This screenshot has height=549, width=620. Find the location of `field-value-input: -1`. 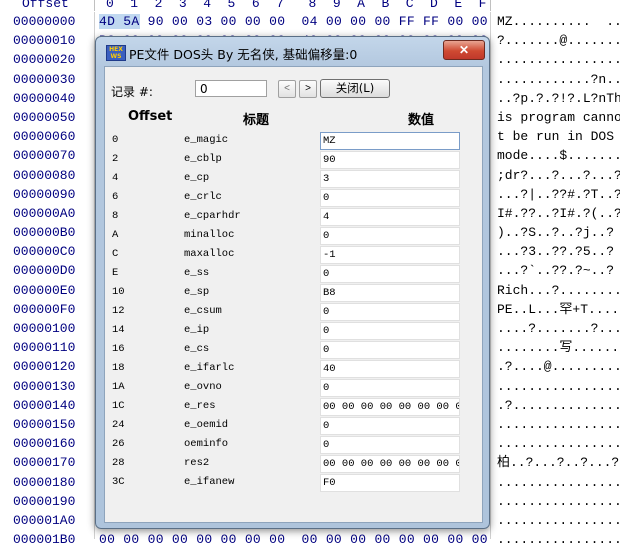

field-value-input: -1 is located at coordinates (390, 255).